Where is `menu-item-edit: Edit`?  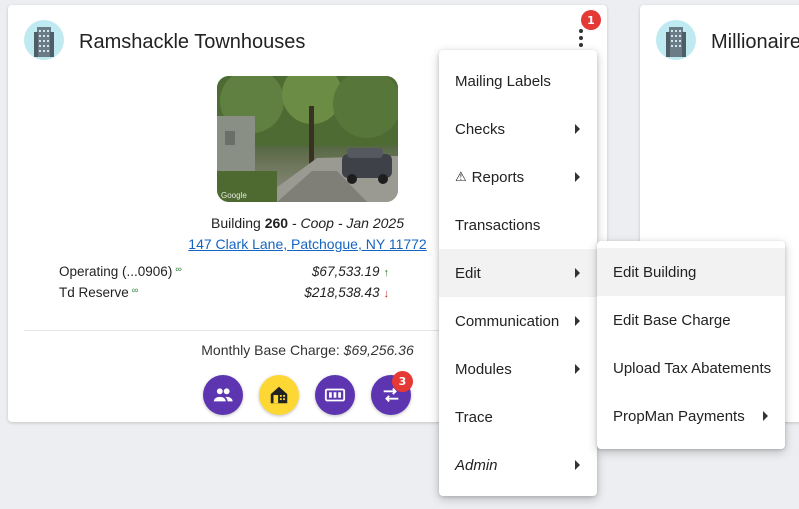 menu-item-edit: Edit is located at coordinates (518, 273).